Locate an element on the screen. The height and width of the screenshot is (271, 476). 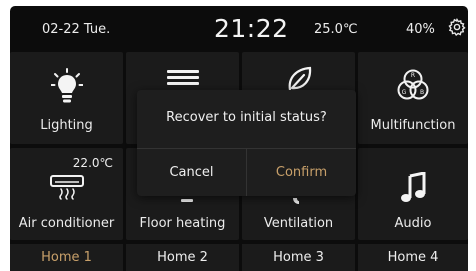
tile-air-conditioner: 22.0℃ Air conditioner is located at coordinates (66, 194).